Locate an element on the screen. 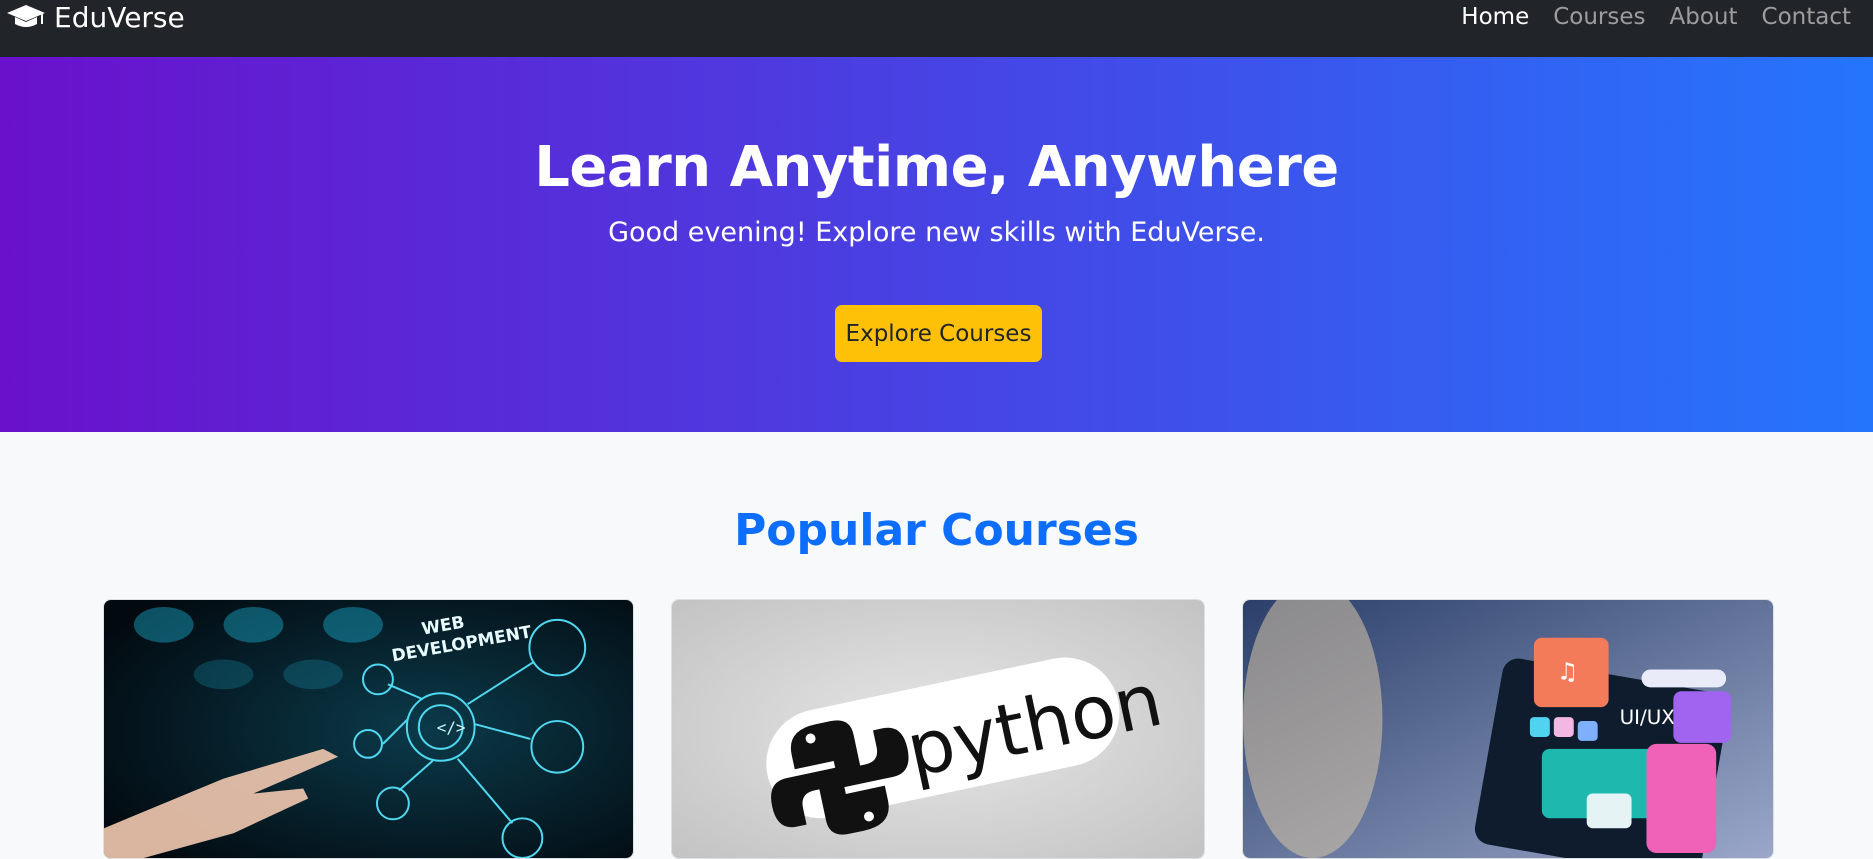 Image resolution: width=1873 pixels, height=859 pixels. course-card-web-development: </> WEB DEVELOPMENT is located at coordinates (368, 729).